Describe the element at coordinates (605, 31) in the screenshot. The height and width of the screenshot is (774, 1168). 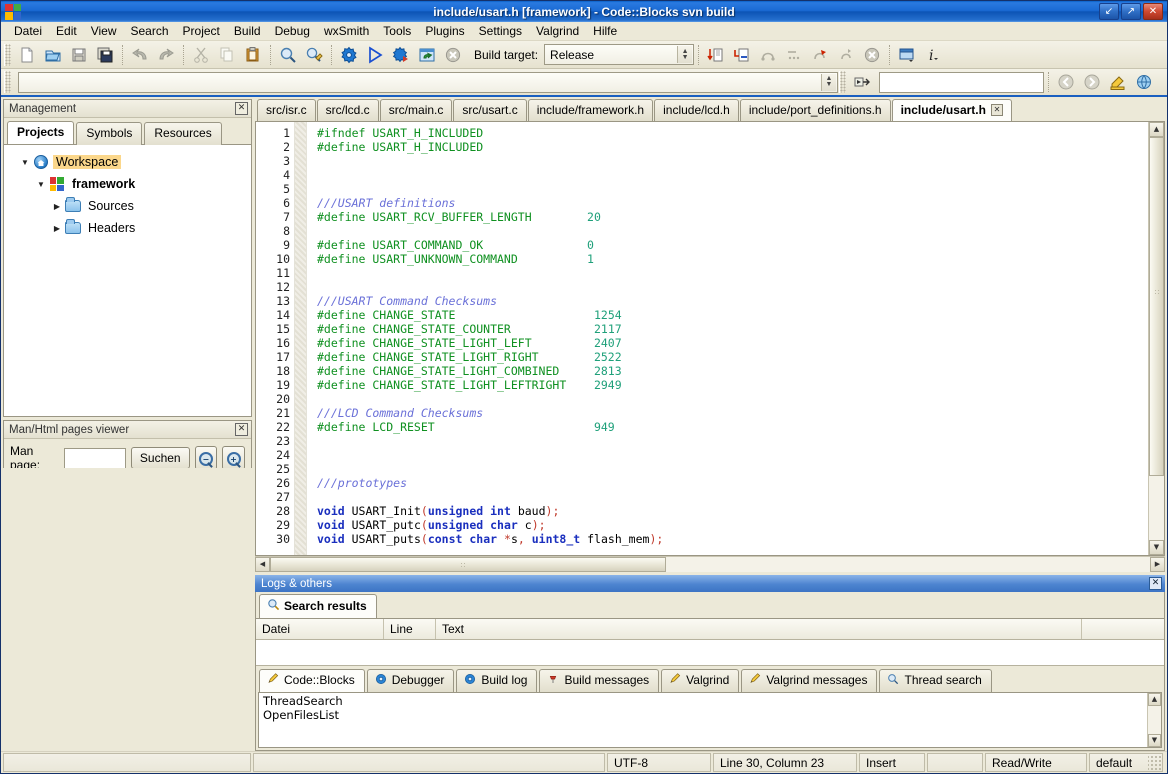
I see `menu-hilfe: Hilfe` at that location.